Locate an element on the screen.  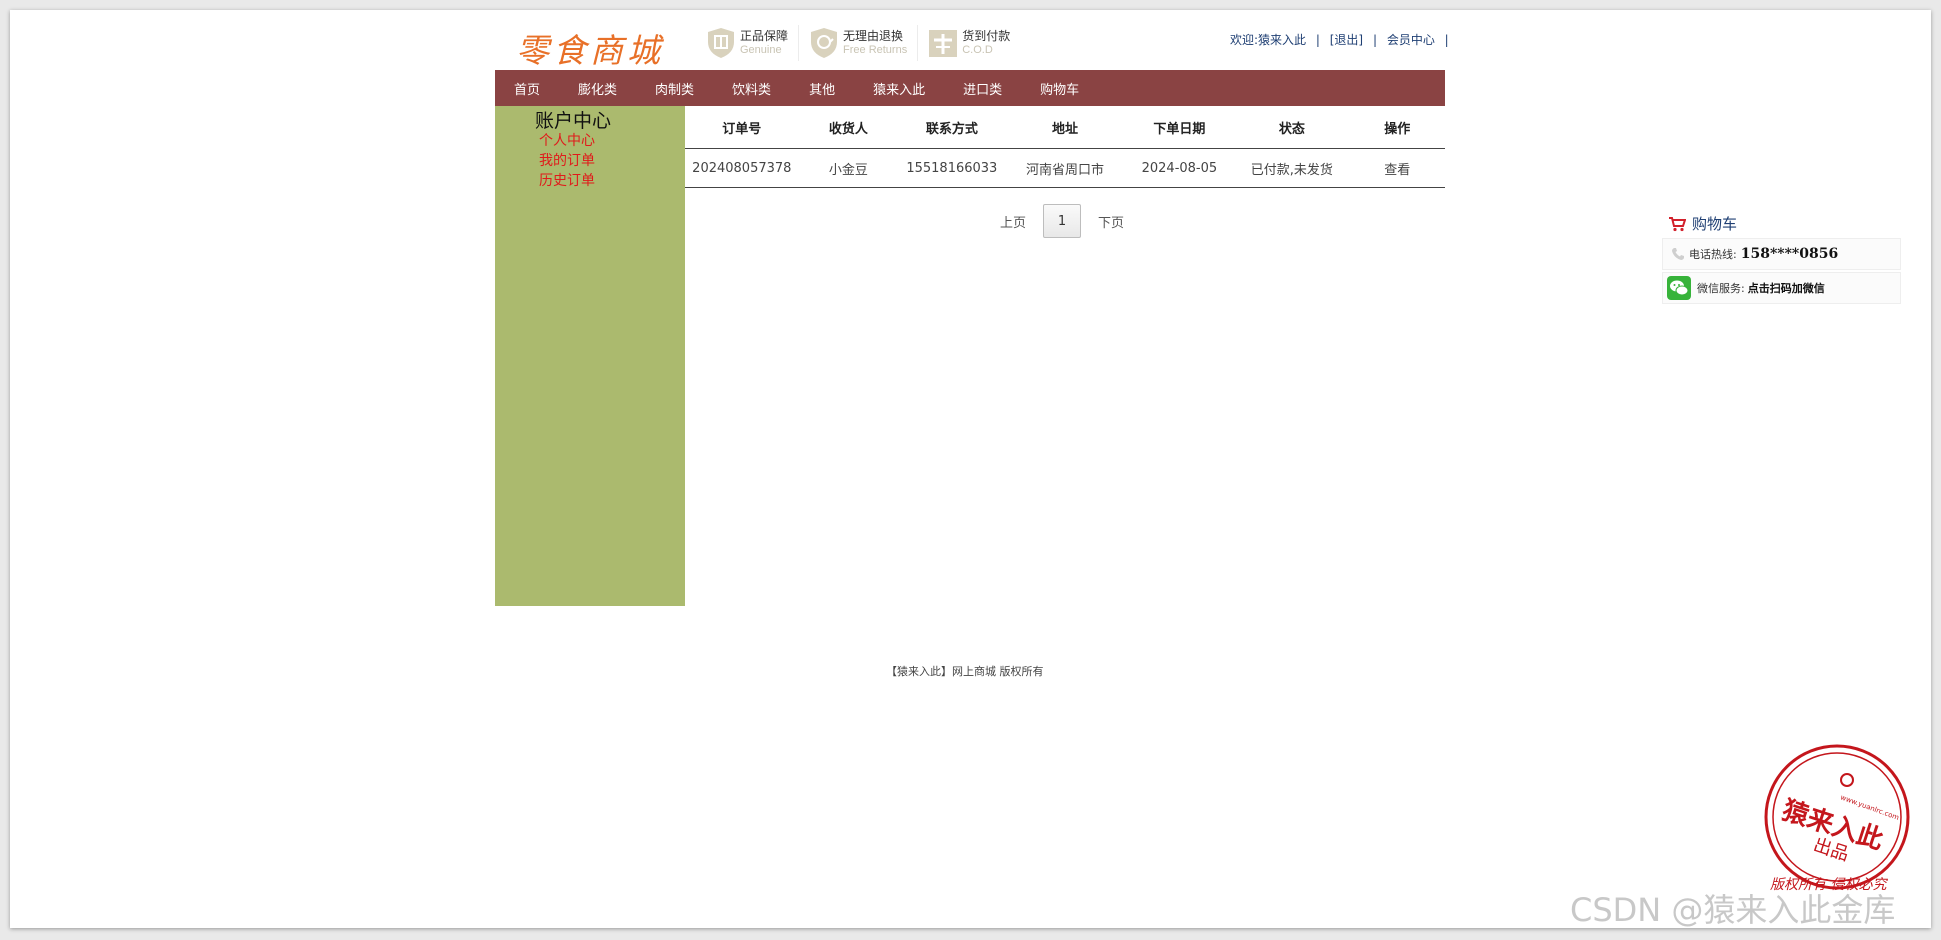
nav-item-puffed: 膨化类 is located at coordinates (597, 88).